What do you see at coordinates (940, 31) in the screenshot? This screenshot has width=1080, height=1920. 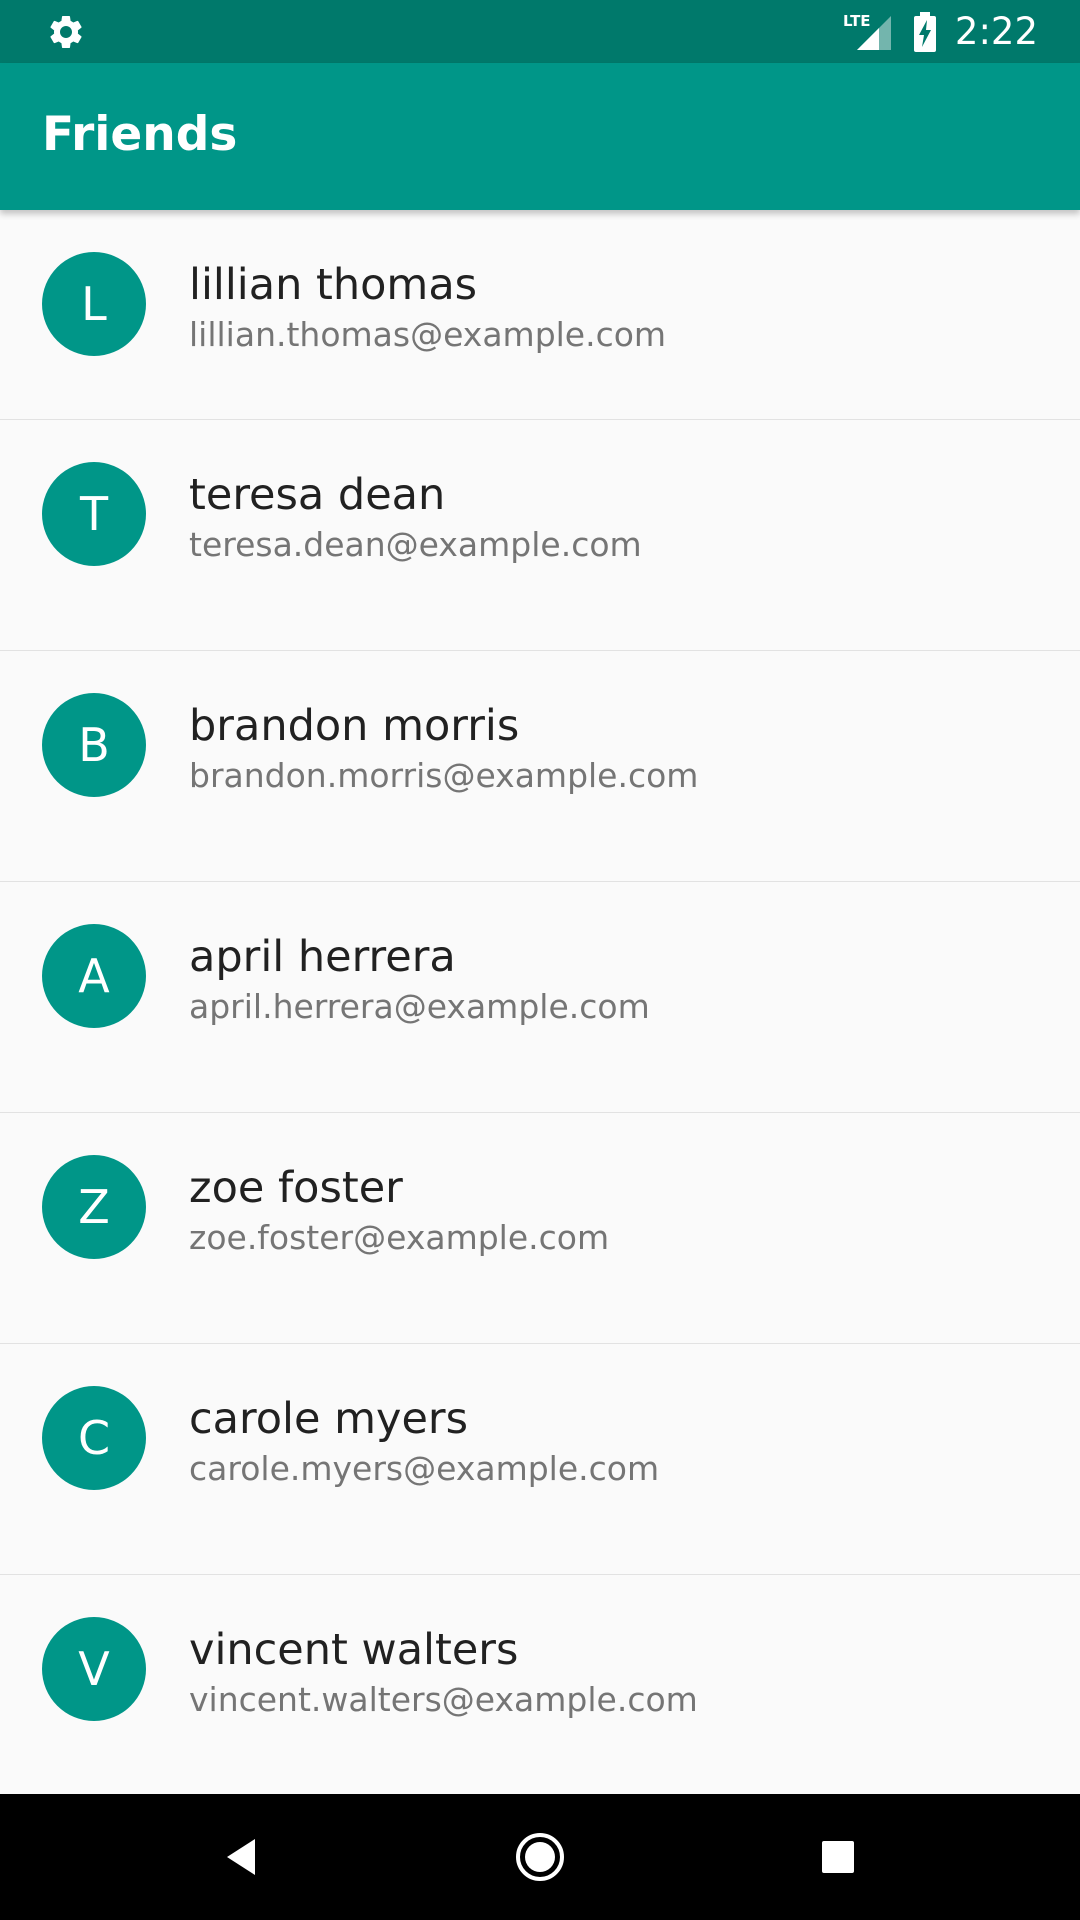 I see `status-icons: LTE 2:22` at bounding box center [940, 31].